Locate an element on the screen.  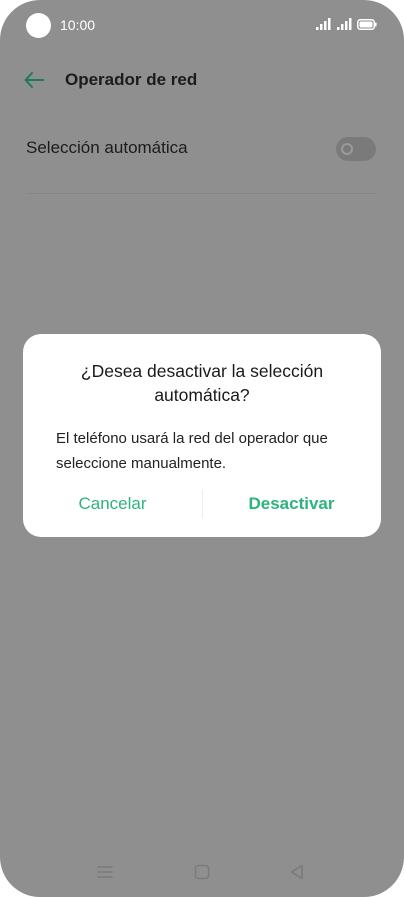
camera-cutout is located at coordinates (38, 25).